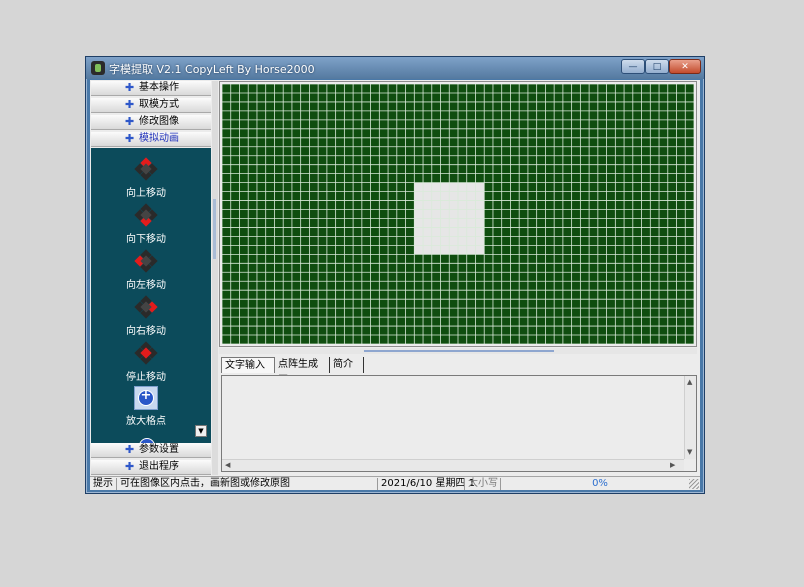  Describe the element at coordinates (690, 417) in the screenshot. I see `vertical-scrollbar: ▲ ▼` at that location.